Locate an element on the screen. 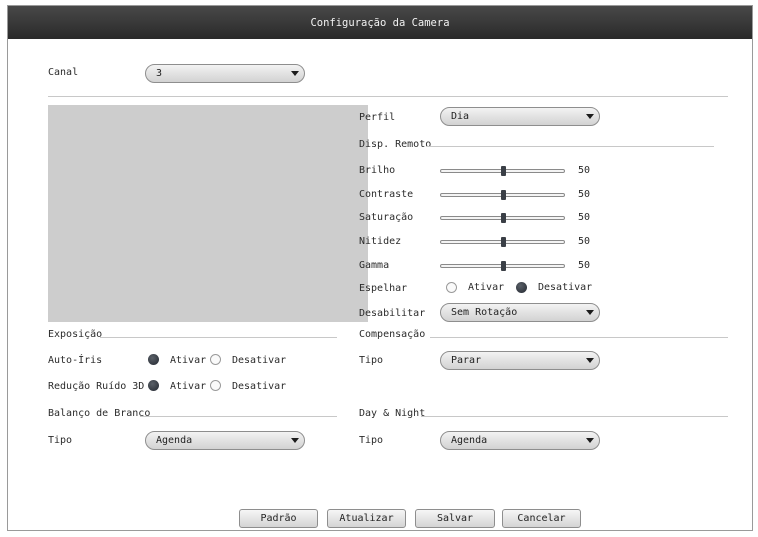 This screenshot has height=537, width=758. disp-remoto-section-title: Disp. Remoto is located at coordinates (395, 144).